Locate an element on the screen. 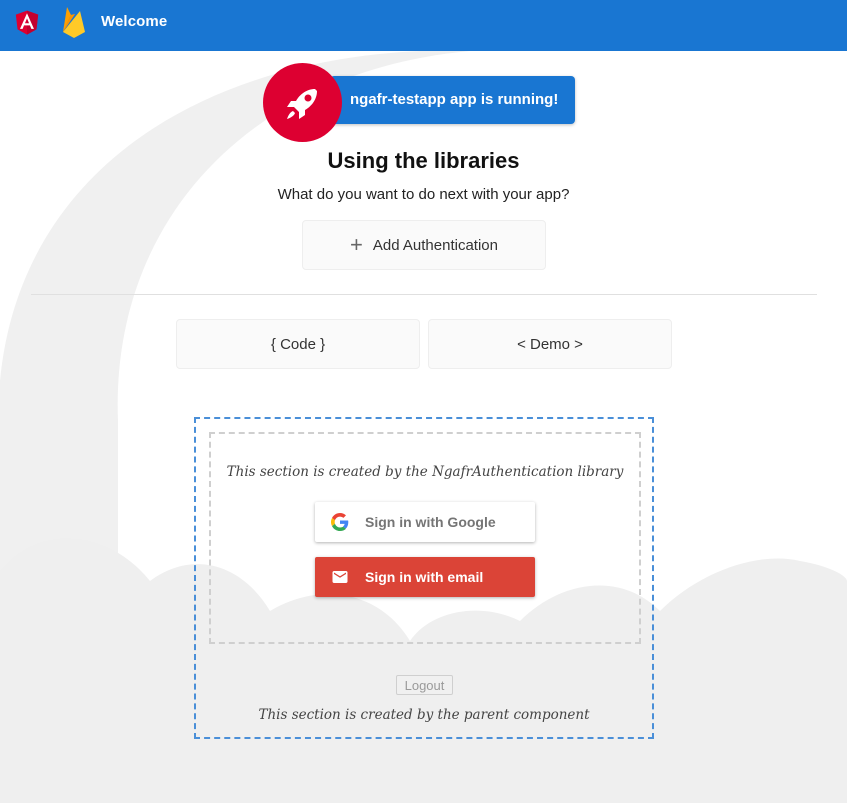  google-icon is located at coordinates (340, 522).